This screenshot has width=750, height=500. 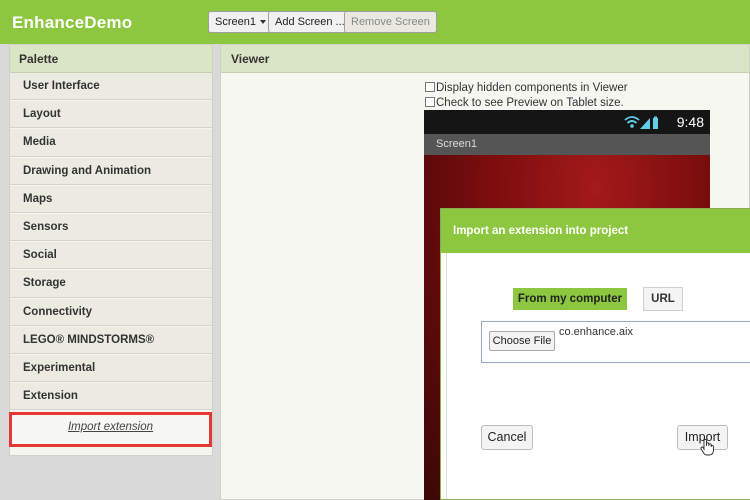 I want to click on viewer-header: Viewer, so click(x=485, y=59).